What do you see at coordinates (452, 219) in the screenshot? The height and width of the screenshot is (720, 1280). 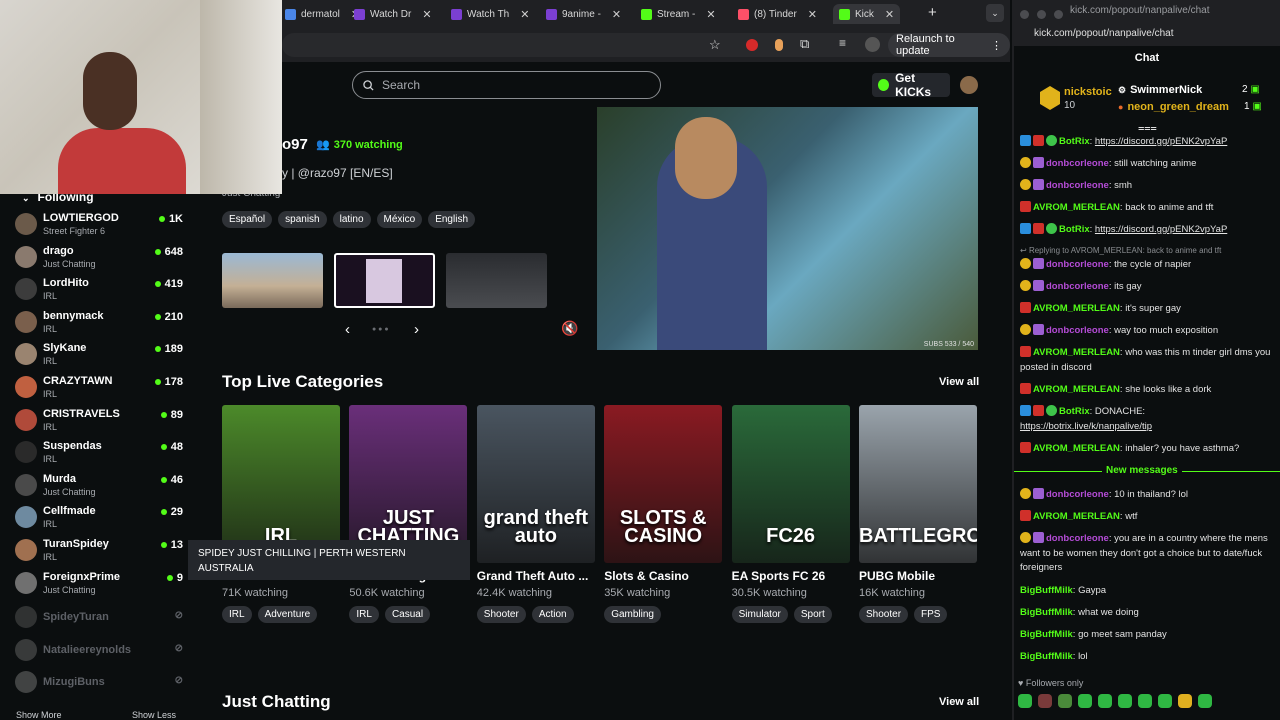 I see `stream-tag: English` at bounding box center [452, 219].